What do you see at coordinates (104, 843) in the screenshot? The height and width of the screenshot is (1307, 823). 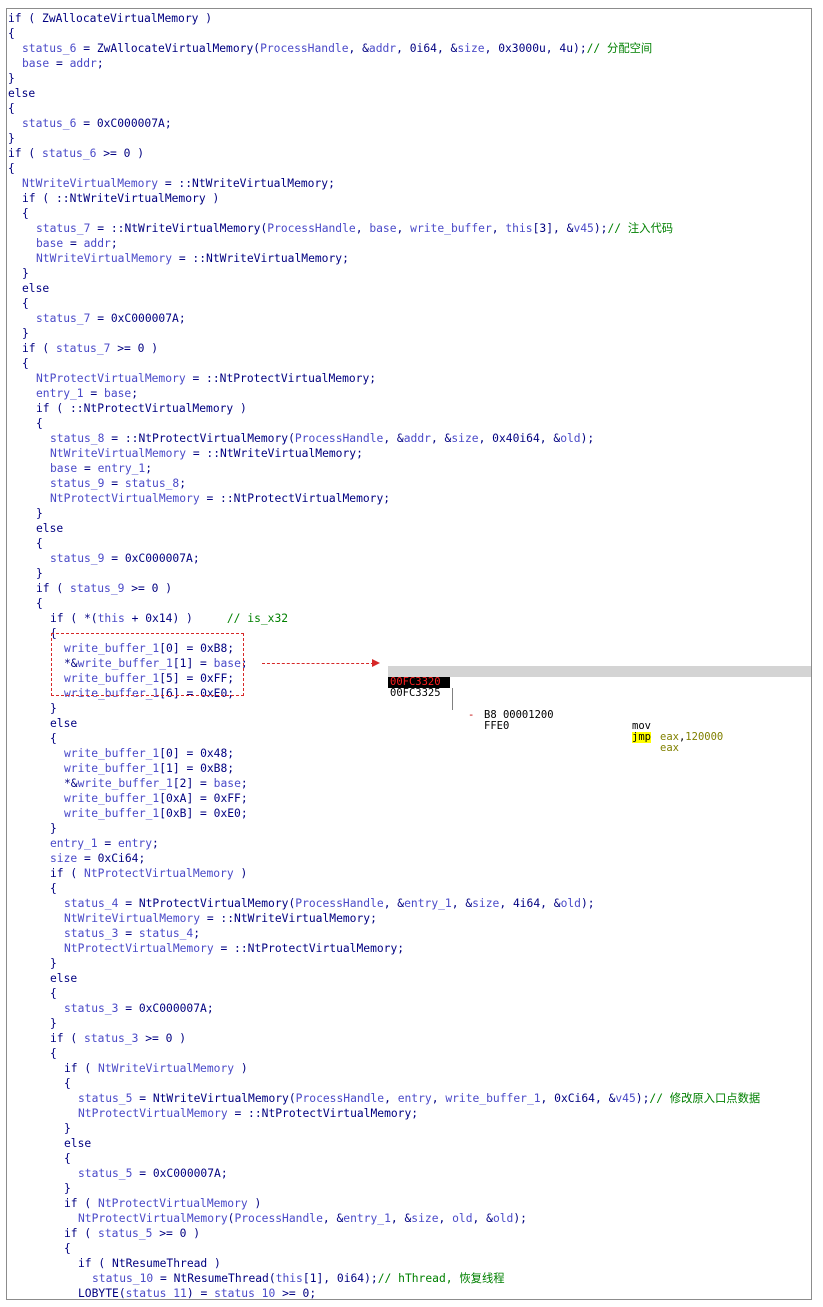 I see `code-line: entry_1 = entry;` at bounding box center [104, 843].